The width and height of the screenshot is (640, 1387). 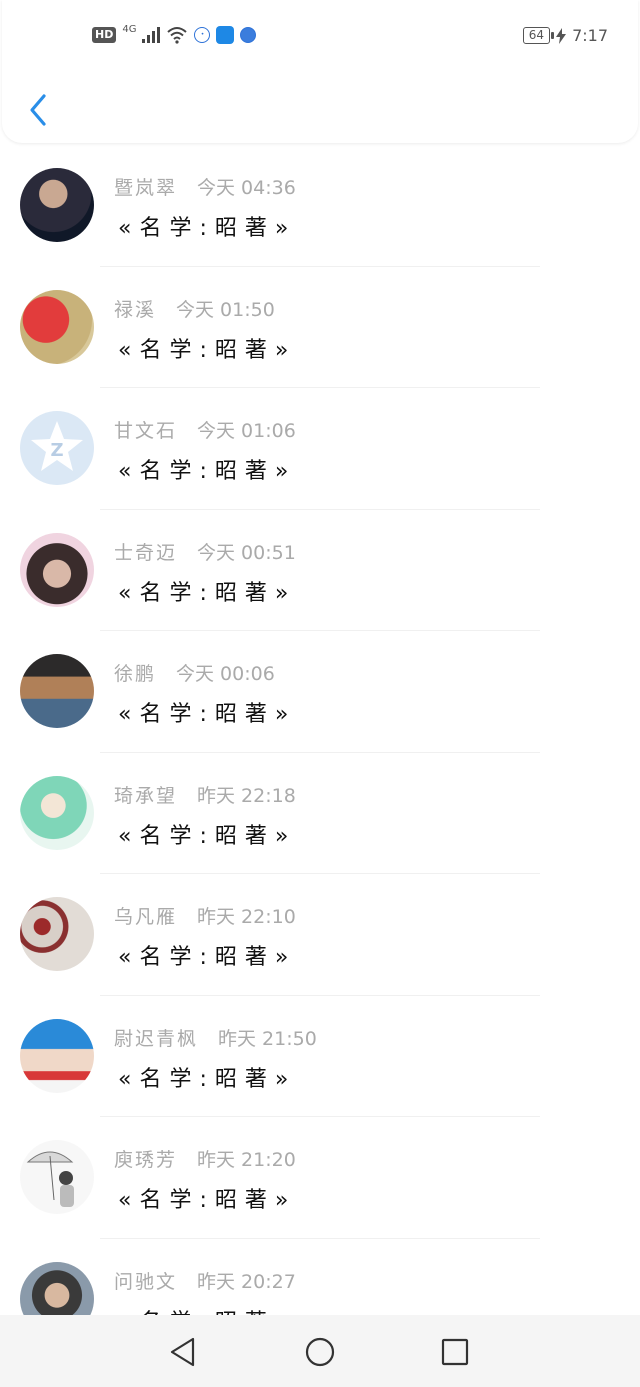 I want to click on message-time: 今天 04:36, so click(x=246, y=188).